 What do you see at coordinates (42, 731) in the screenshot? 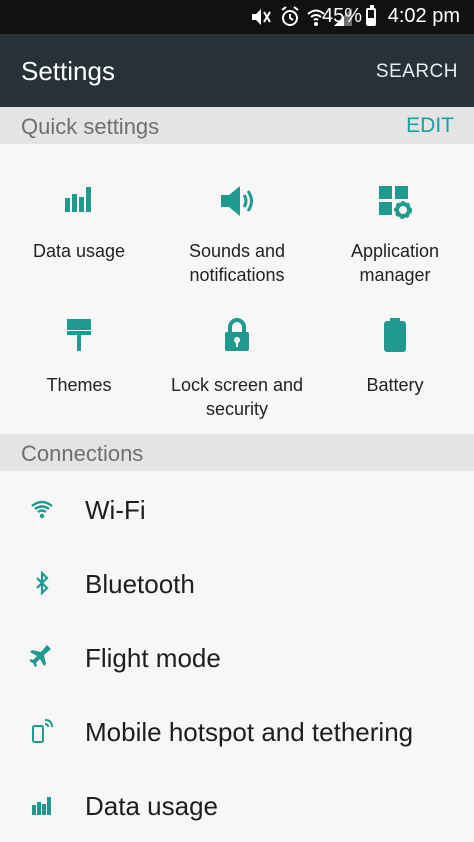
I see `hotspot-icon` at bounding box center [42, 731].